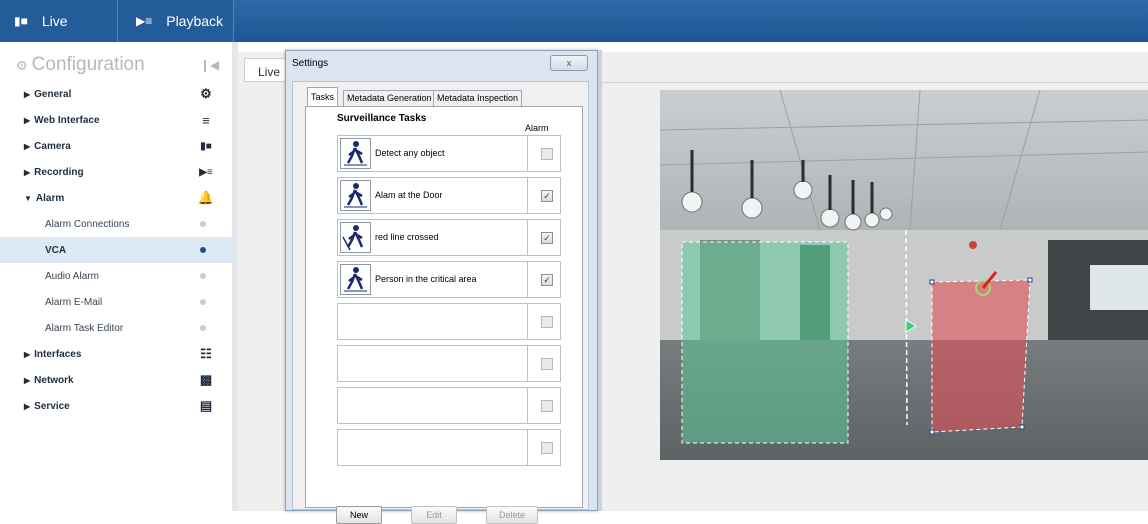  Describe the element at coordinates (478, 98) in the screenshot. I see `tab-metadata-inspection: Metadata Inspection` at that location.